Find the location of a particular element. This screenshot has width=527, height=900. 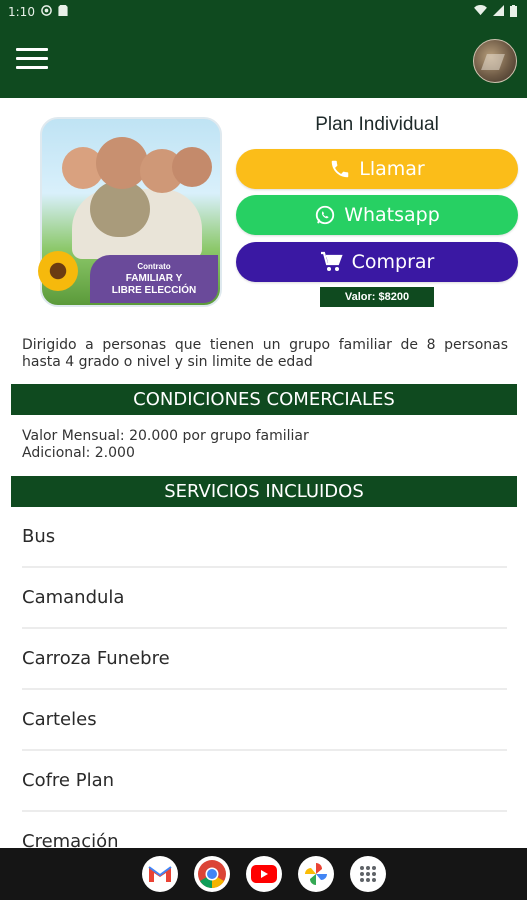

plan-title: Plan Individual is located at coordinates (377, 124).